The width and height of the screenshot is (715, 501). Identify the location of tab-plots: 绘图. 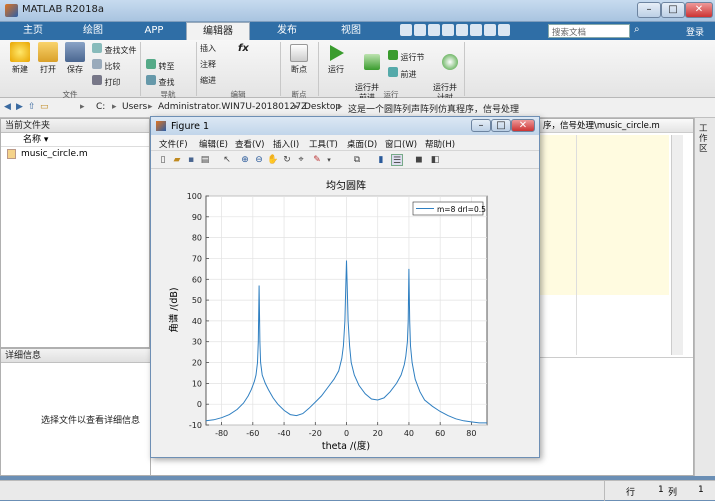
(93, 31).